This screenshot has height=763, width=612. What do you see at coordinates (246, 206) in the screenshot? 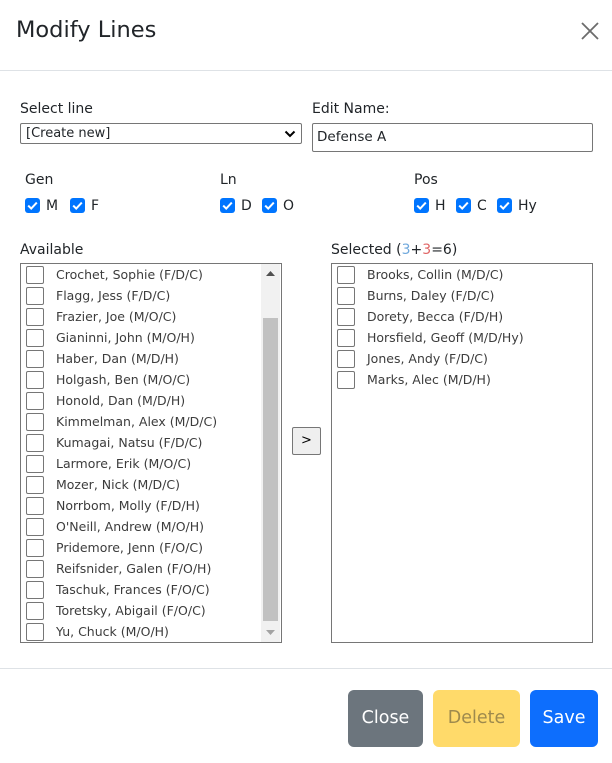
I see `ln-d-label: D` at bounding box center [246, 206].